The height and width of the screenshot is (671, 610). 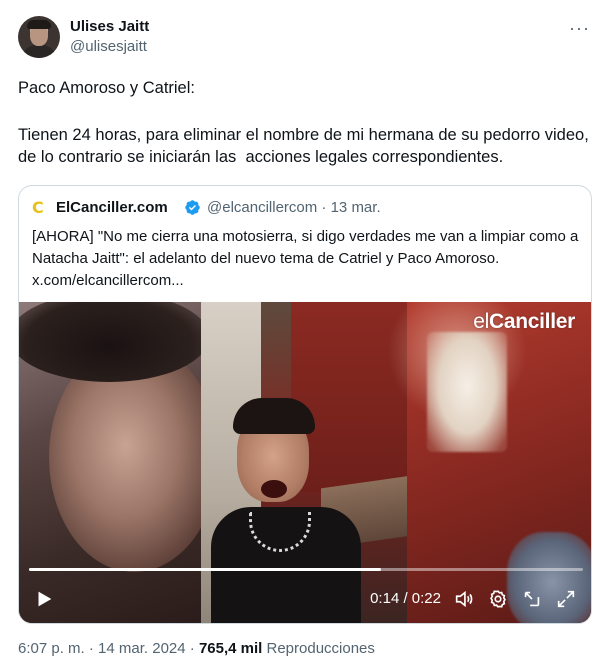 I want to click on quoted-author-name: ElCanciller.com, so click(x=112, y=207).